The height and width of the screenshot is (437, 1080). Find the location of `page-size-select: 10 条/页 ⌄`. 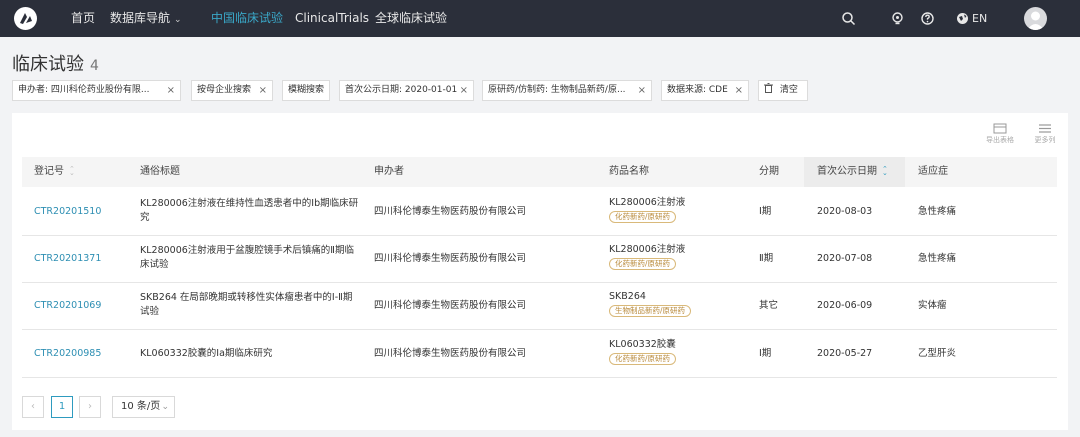

page-size-select: 10 条/页 ⌄ is located at coordinates (143, 407).